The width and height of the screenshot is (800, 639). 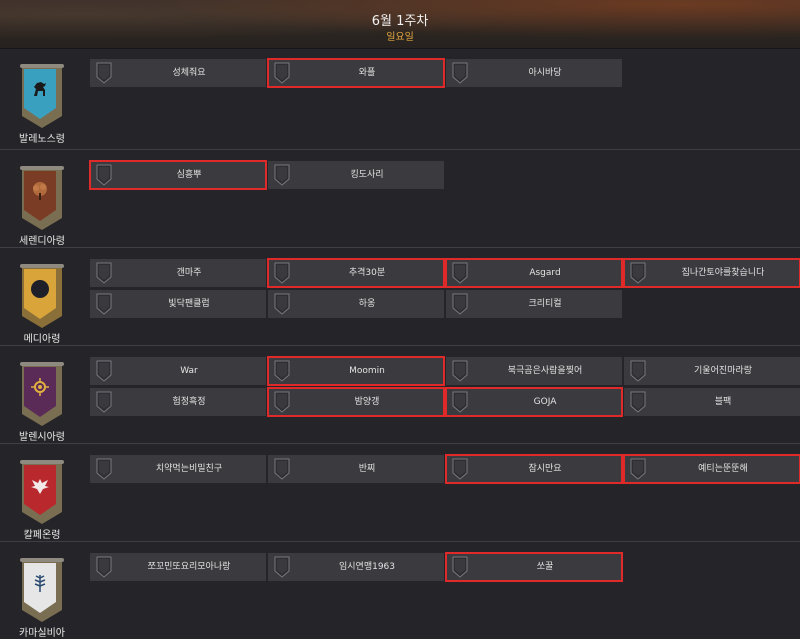 What do you see at coordinates (42, 139) in the screenshot?
I see `region-name: 발레노스령` at bounding box center [42, 139].